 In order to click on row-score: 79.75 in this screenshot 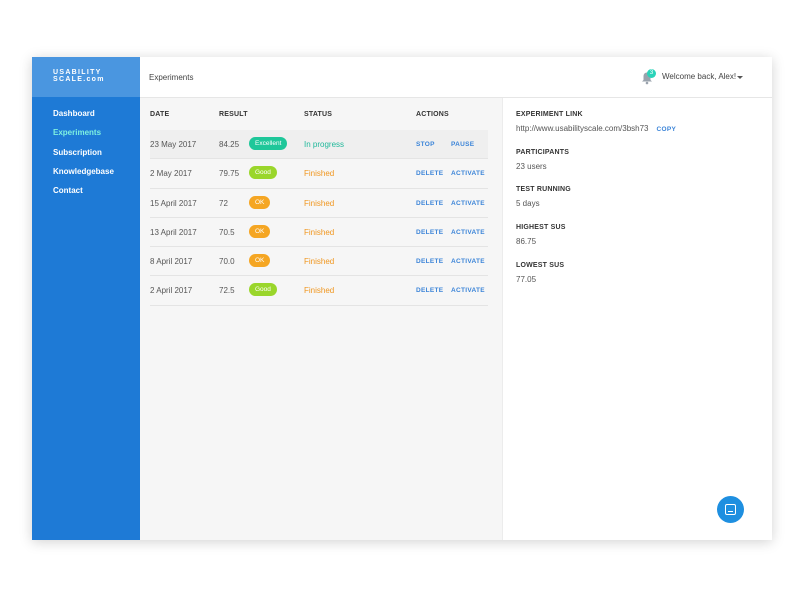, I will do `click(229, 174)`.